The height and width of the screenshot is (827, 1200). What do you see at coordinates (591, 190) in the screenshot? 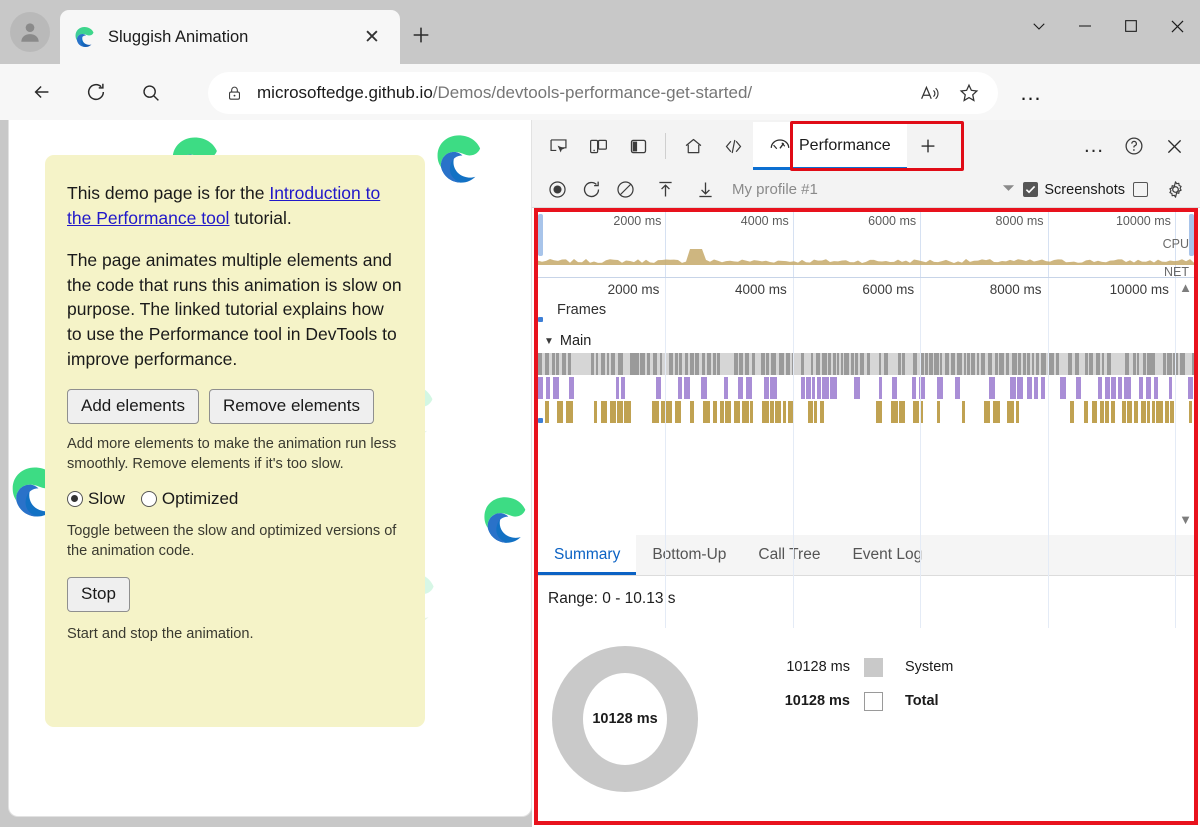
I see `reload-and-record-button` at bounding box center [591, 190].